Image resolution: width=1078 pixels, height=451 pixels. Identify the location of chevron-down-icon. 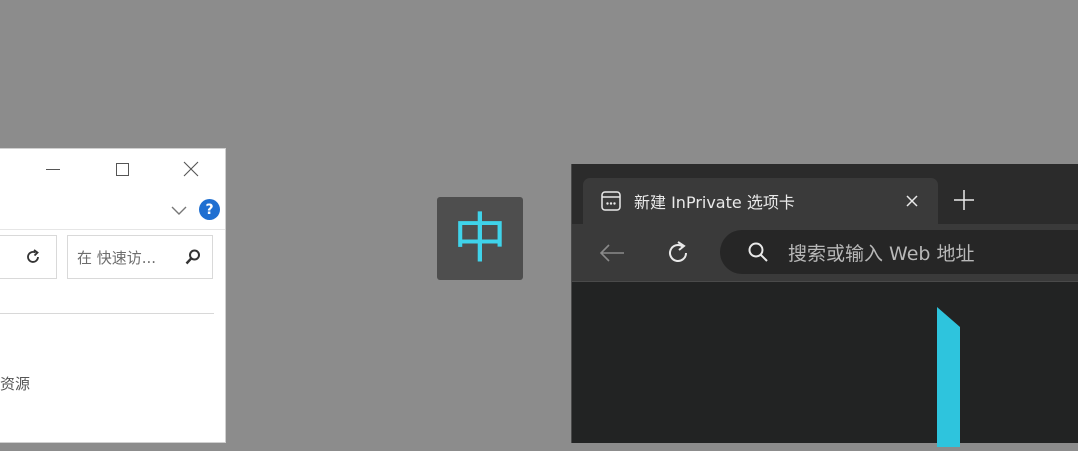
(179, 210).